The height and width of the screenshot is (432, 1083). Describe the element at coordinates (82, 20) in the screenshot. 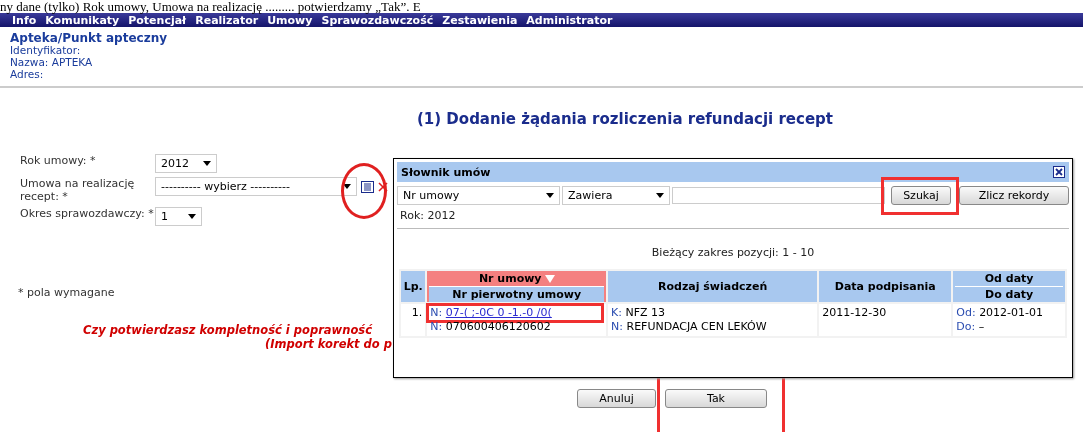

I see `menu-item: Komunikaty` at that location.